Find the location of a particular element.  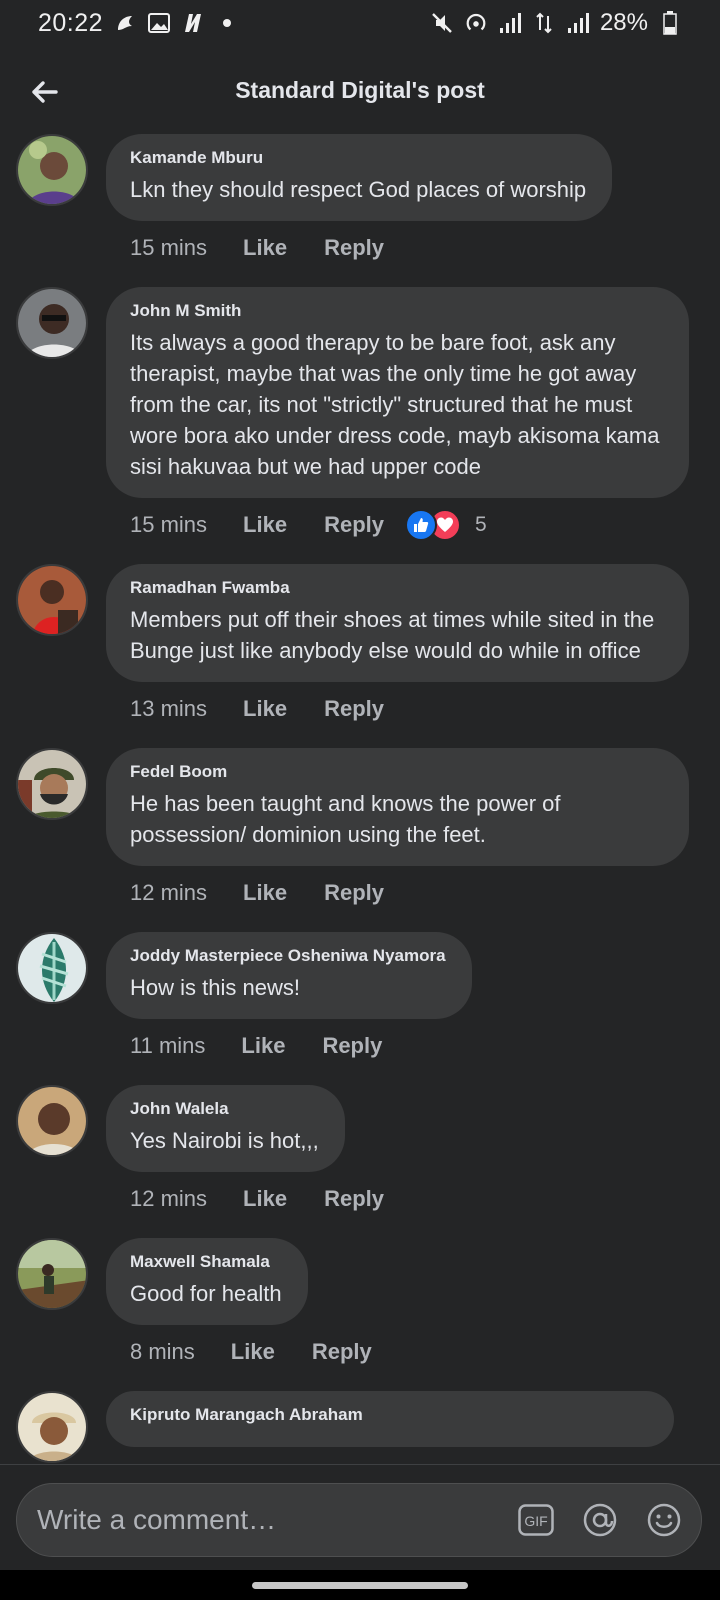

comment-bubble: Kipruto Marangach Abraham is located at coordinates (390, 1419).